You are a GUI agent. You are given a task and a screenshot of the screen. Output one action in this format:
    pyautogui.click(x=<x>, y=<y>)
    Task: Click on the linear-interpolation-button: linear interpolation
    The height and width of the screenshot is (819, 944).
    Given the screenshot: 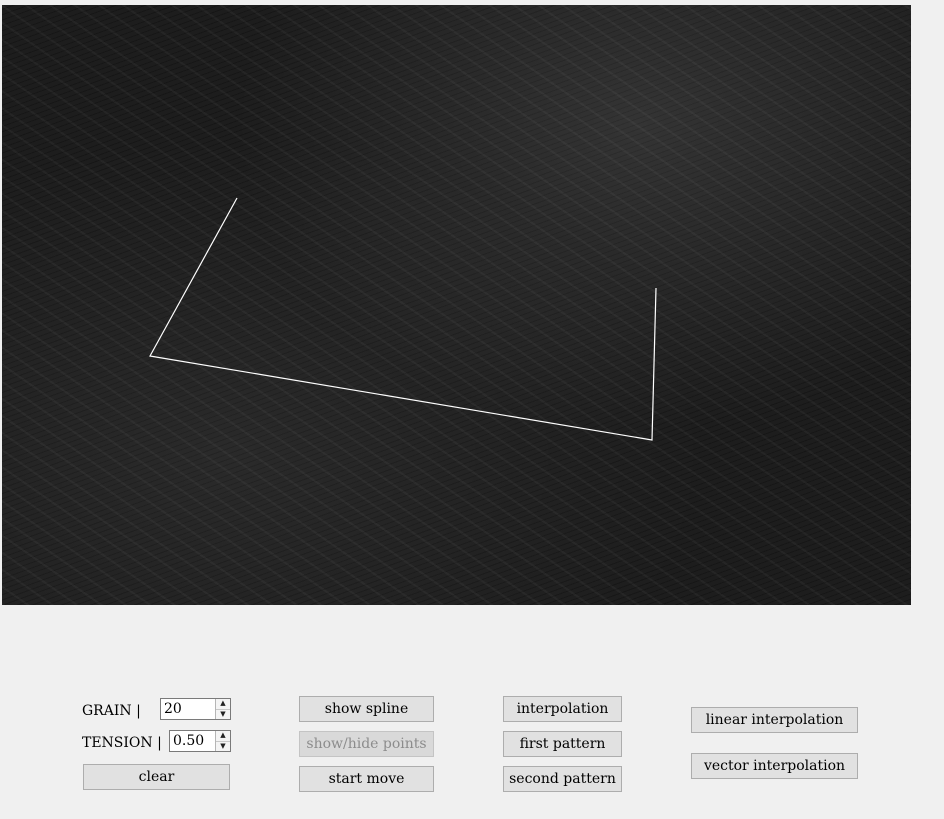 What is the action you would take?
    pyautogui.click(x=774, y=720)
    